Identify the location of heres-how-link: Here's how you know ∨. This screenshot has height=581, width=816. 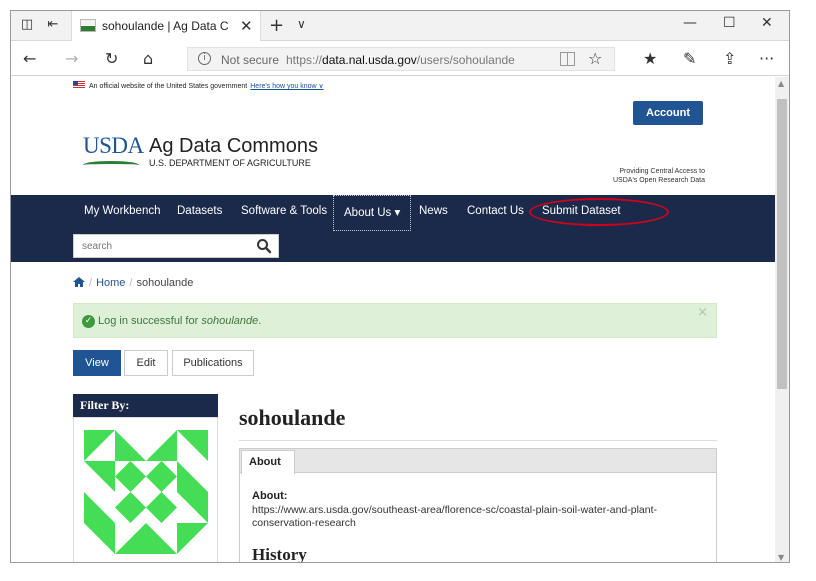
(286, 86).